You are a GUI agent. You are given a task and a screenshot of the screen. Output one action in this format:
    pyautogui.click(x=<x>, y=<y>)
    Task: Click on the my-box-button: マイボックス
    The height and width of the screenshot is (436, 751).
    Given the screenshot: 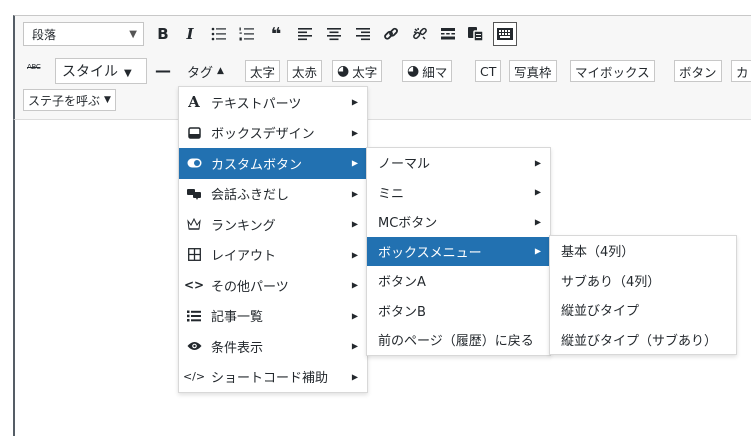 What is the action you would take?
    pyautogui.click(x=612, y=71)
    